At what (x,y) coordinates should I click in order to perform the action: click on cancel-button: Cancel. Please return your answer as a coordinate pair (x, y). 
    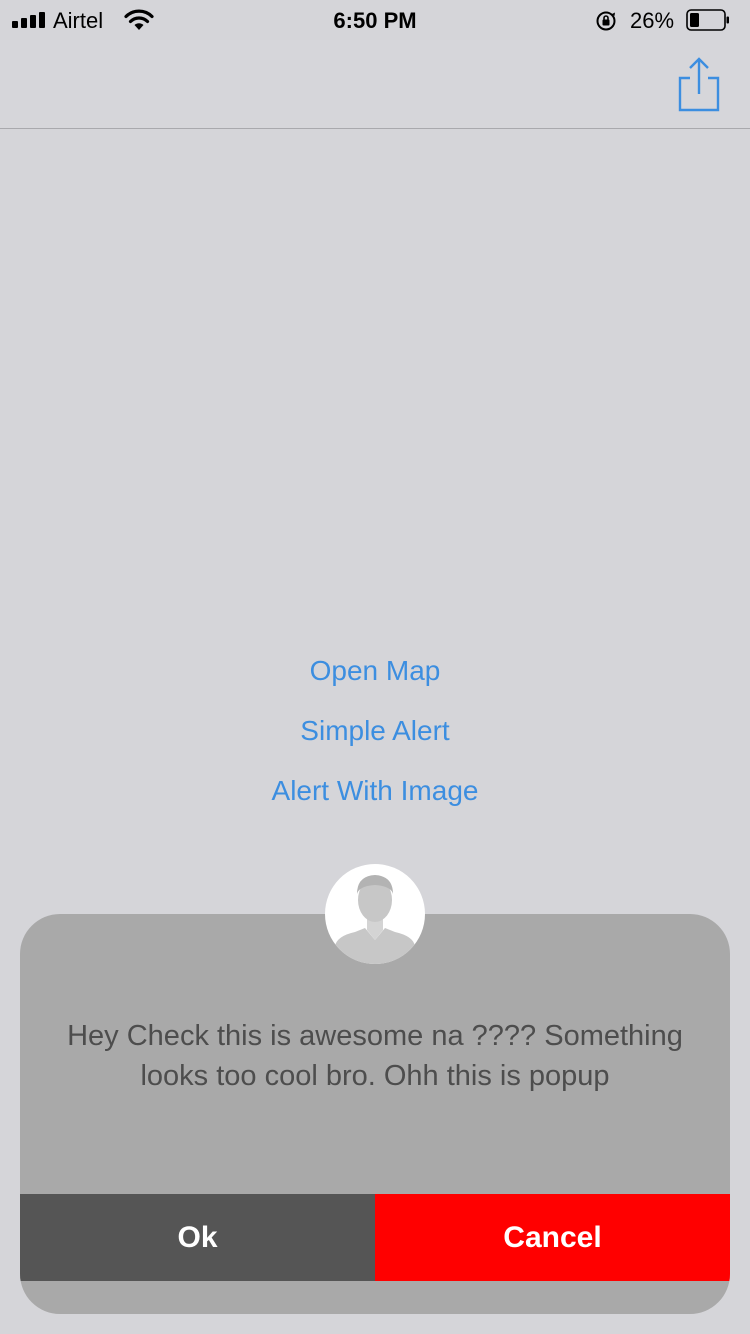
    Looking at the image, I should click on (552, 1237).